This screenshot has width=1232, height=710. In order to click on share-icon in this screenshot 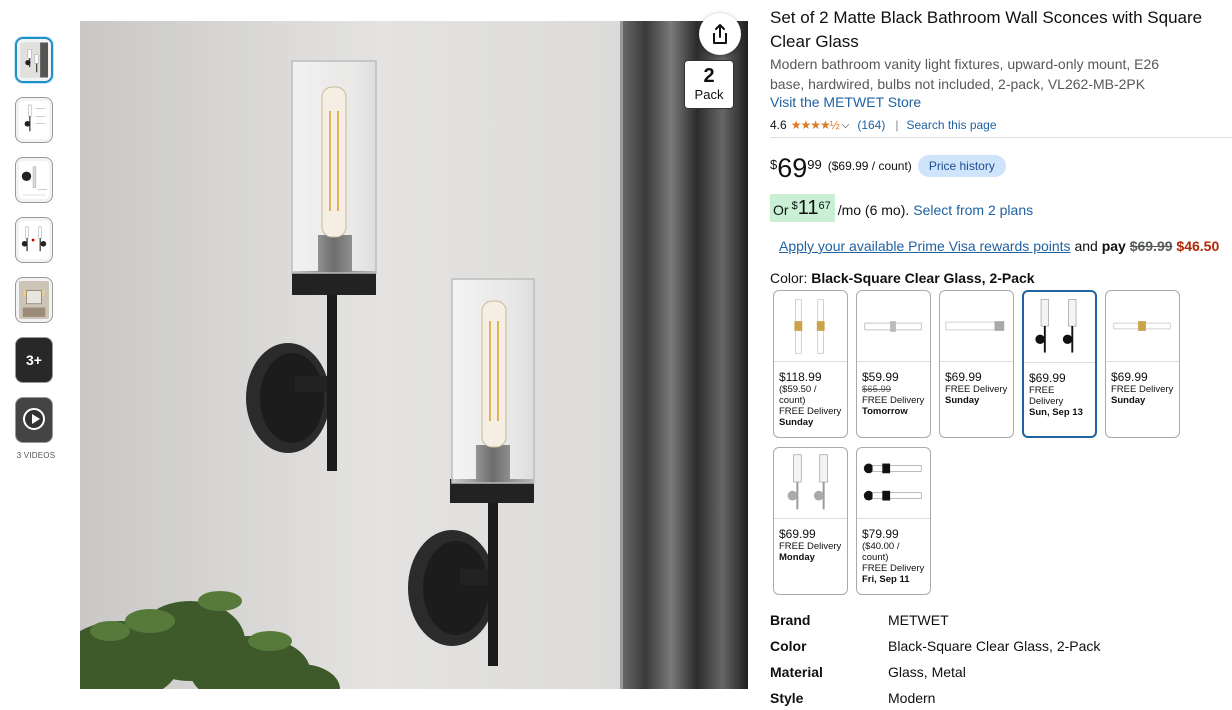, I will do `click(720, 34)`.